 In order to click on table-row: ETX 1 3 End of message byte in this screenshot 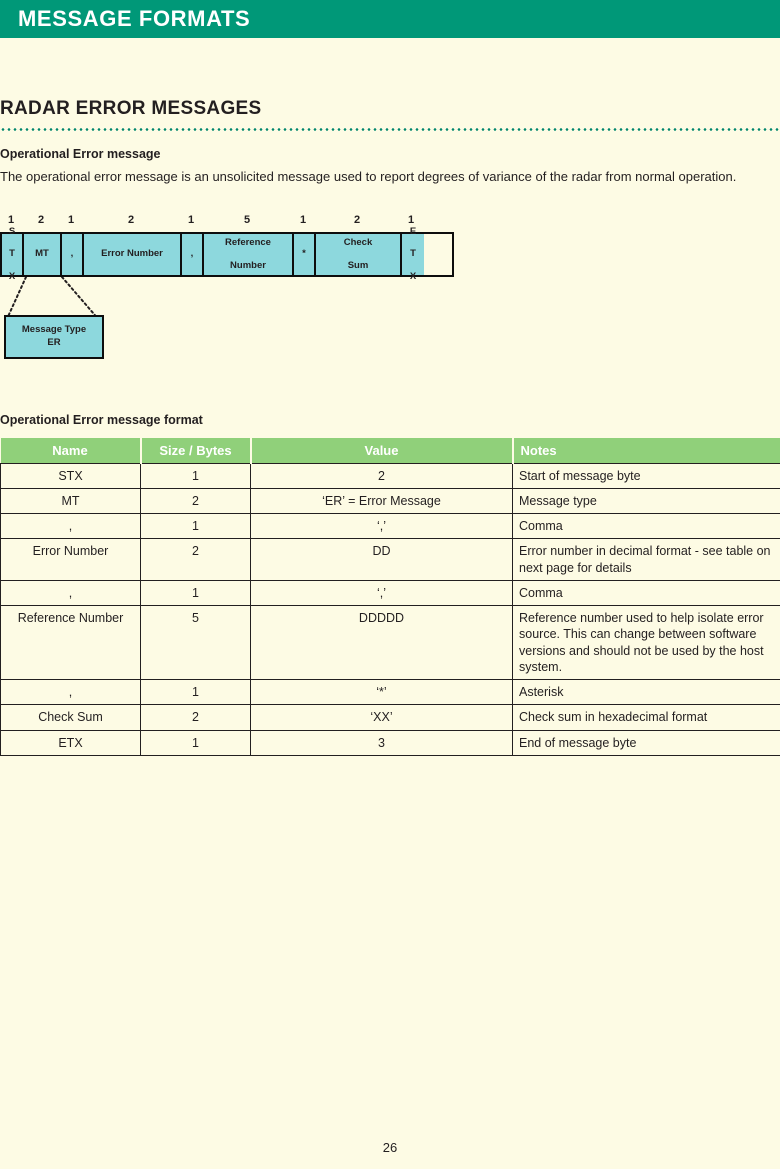, I will do `click(390, 742)`.